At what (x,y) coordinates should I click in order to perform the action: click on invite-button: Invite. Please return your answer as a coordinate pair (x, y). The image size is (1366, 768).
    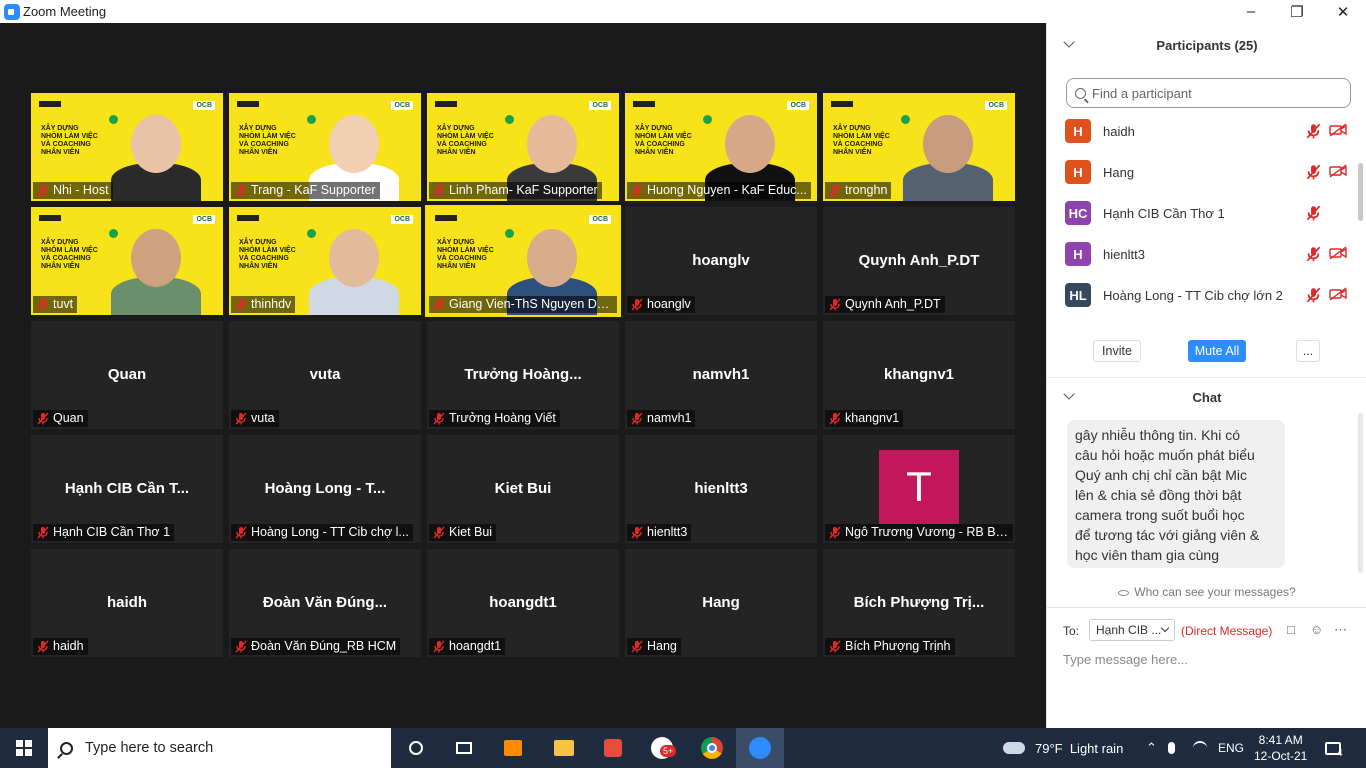
    Looking at the image, I should click on (1117, 351).